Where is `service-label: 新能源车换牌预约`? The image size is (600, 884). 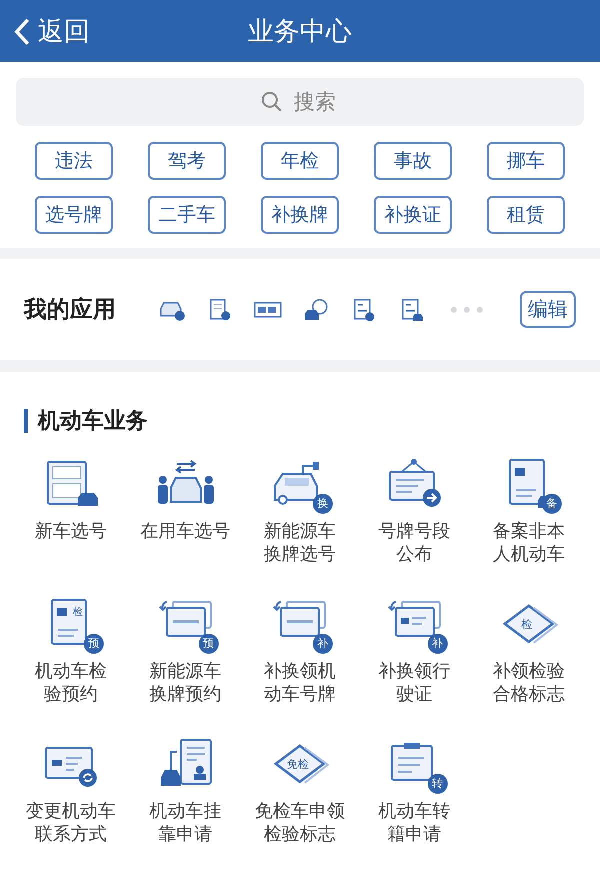 service-label: 新能源车换牌预约 is located at coordinates (186, 683).